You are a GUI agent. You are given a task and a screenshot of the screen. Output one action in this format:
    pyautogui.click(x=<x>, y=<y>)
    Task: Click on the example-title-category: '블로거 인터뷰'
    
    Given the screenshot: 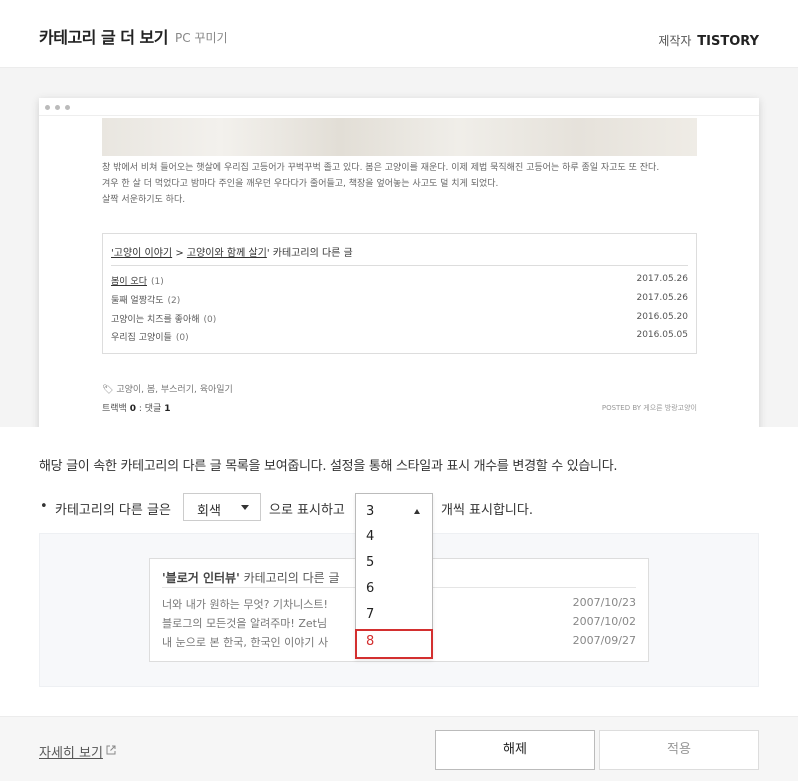 What is the action you would take?
    pyautogui.click(x=201, y=578)
    